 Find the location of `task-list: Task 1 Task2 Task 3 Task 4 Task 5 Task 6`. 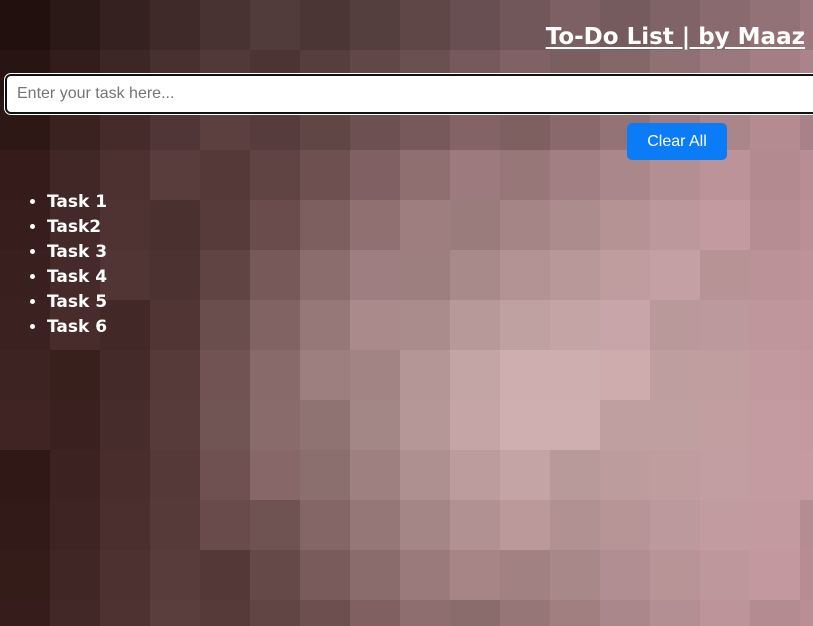

task-list: Task 1 Task2 Task 3 Task 4 Task 5 Task 6 is located at coordinates (65, 265).